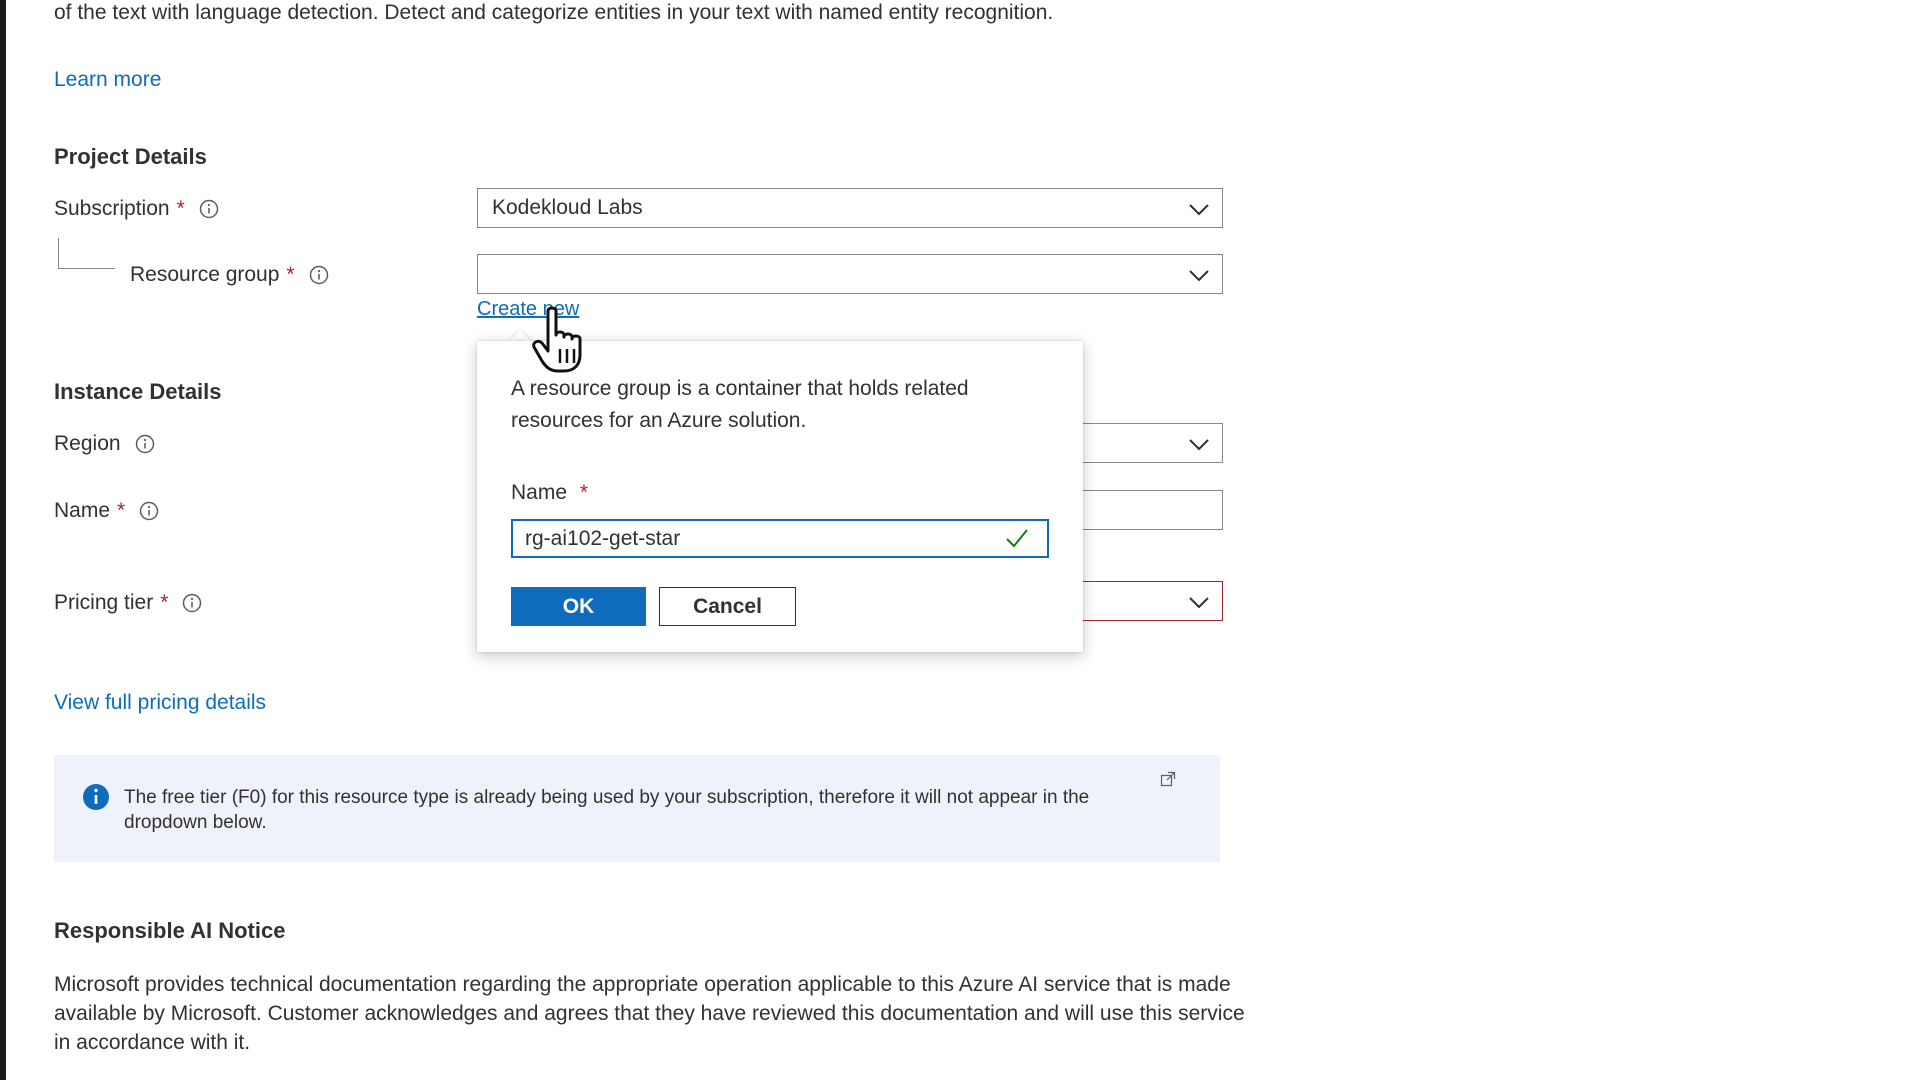 This screenshot has height=1080, width=1920. I want to click on region-label-text: Region, so click(87, 443).